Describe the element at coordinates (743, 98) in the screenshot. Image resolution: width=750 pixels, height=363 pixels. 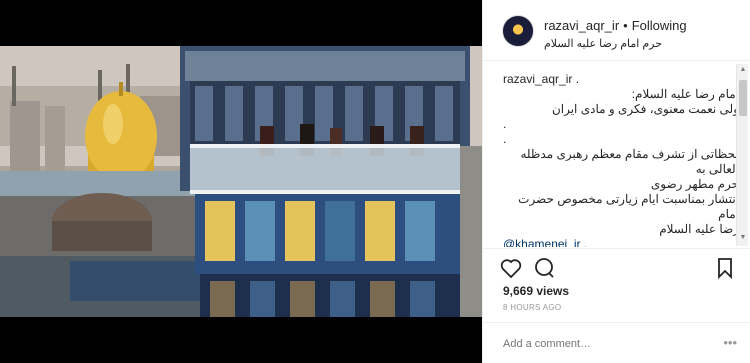
I see `scroll-thumb` at that location.